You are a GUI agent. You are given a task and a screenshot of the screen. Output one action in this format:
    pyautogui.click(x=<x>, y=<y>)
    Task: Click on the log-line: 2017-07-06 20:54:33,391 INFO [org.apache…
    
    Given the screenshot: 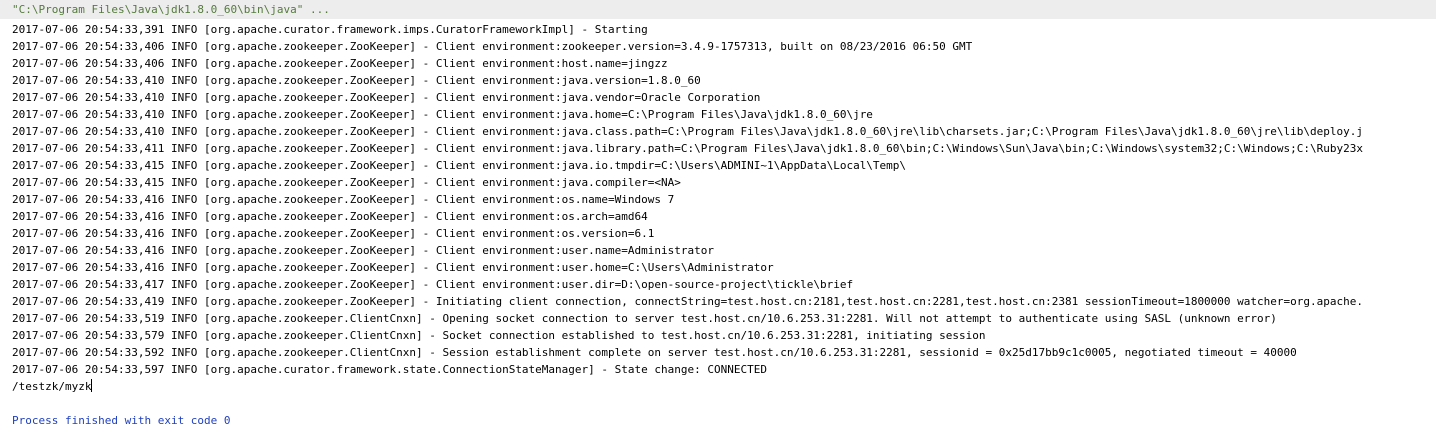 What is the action you would take?
    pyautogui.click(x=330, y=29)
    